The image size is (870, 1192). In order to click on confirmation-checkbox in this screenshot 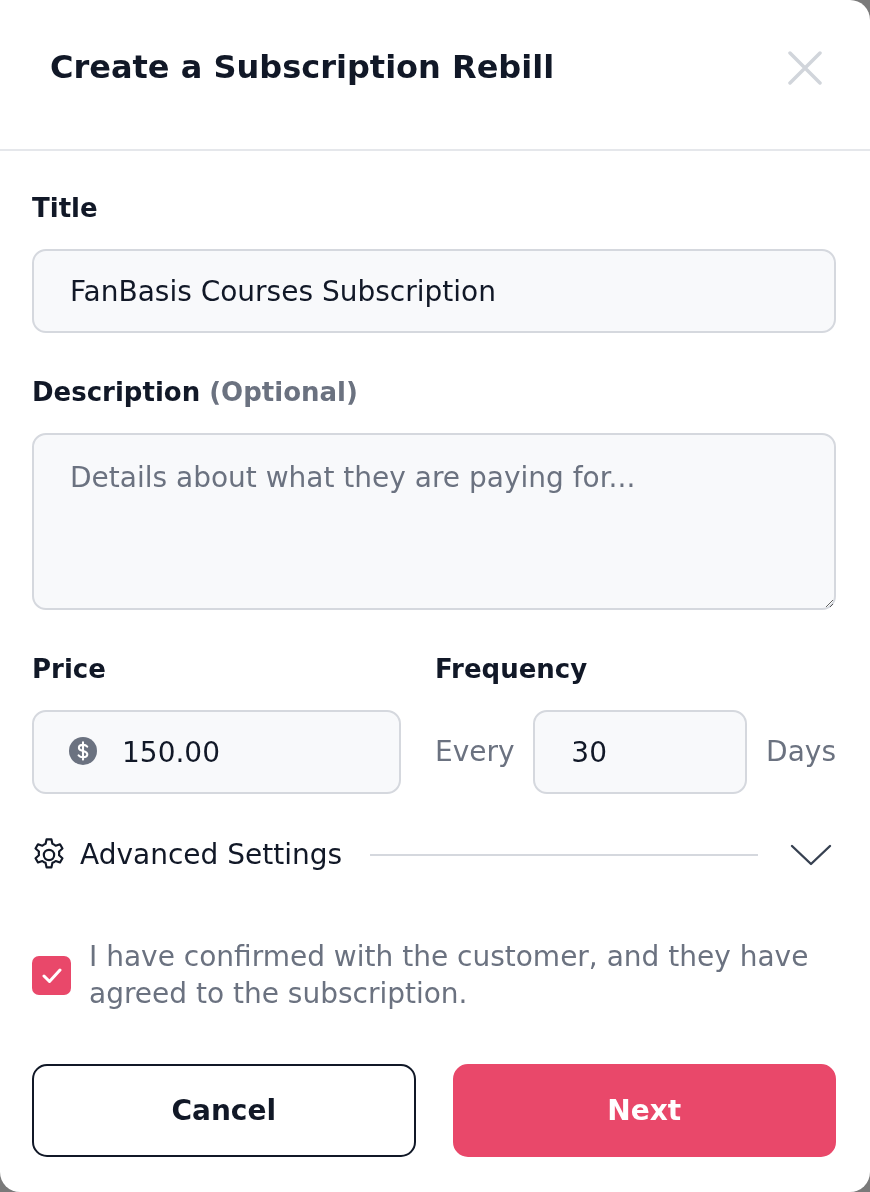, I will do `click(51, 975)`.